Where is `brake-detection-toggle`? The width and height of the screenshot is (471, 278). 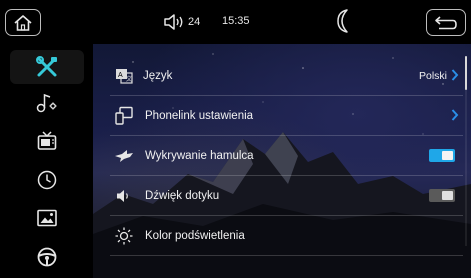 brake-detection-toggle is located at coordinates (442, 155).